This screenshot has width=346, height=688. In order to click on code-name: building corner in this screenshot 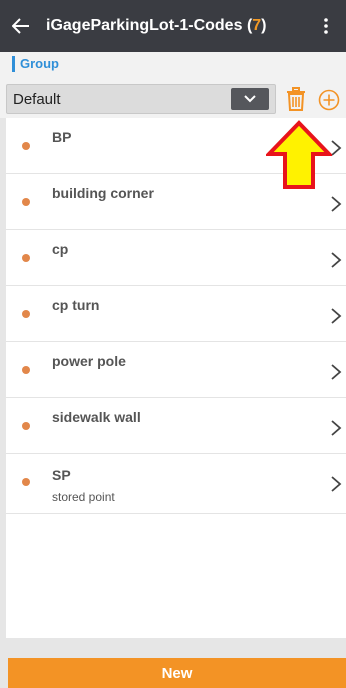, I will do `click(103, 193)`.